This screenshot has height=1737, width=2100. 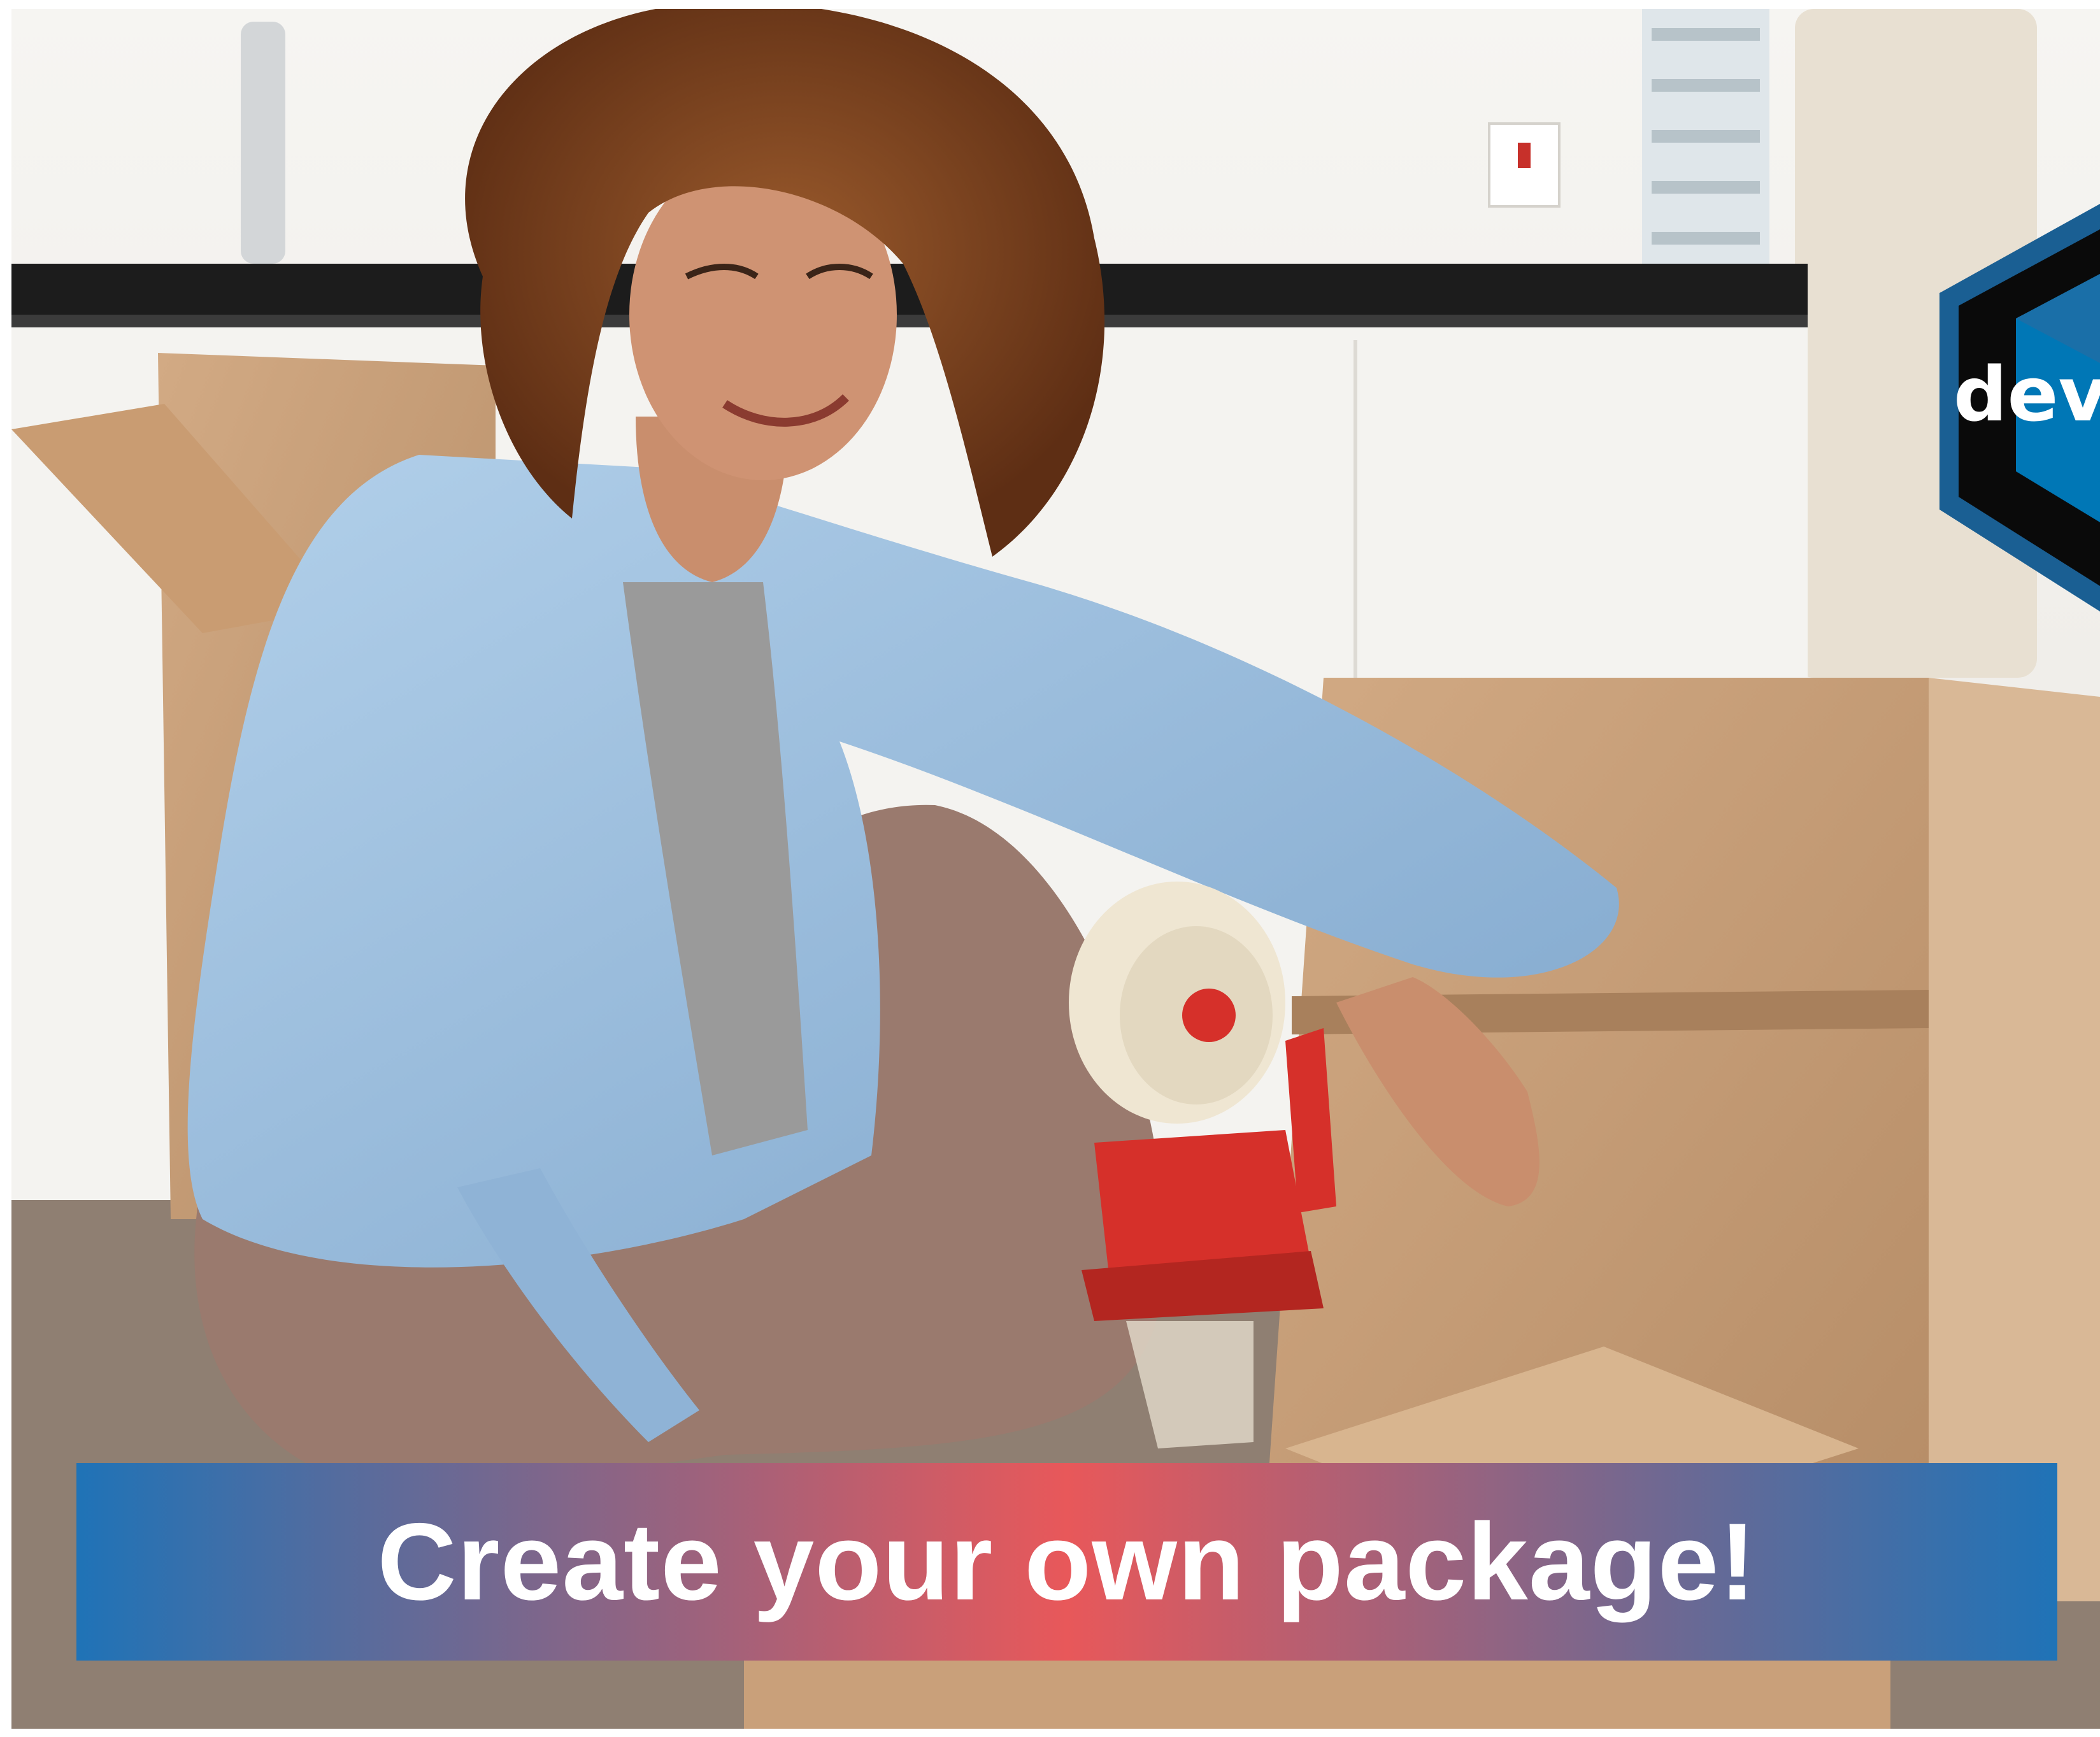 I want to click on banner-title: Create your own package!, so click(x=1067, y=1562).